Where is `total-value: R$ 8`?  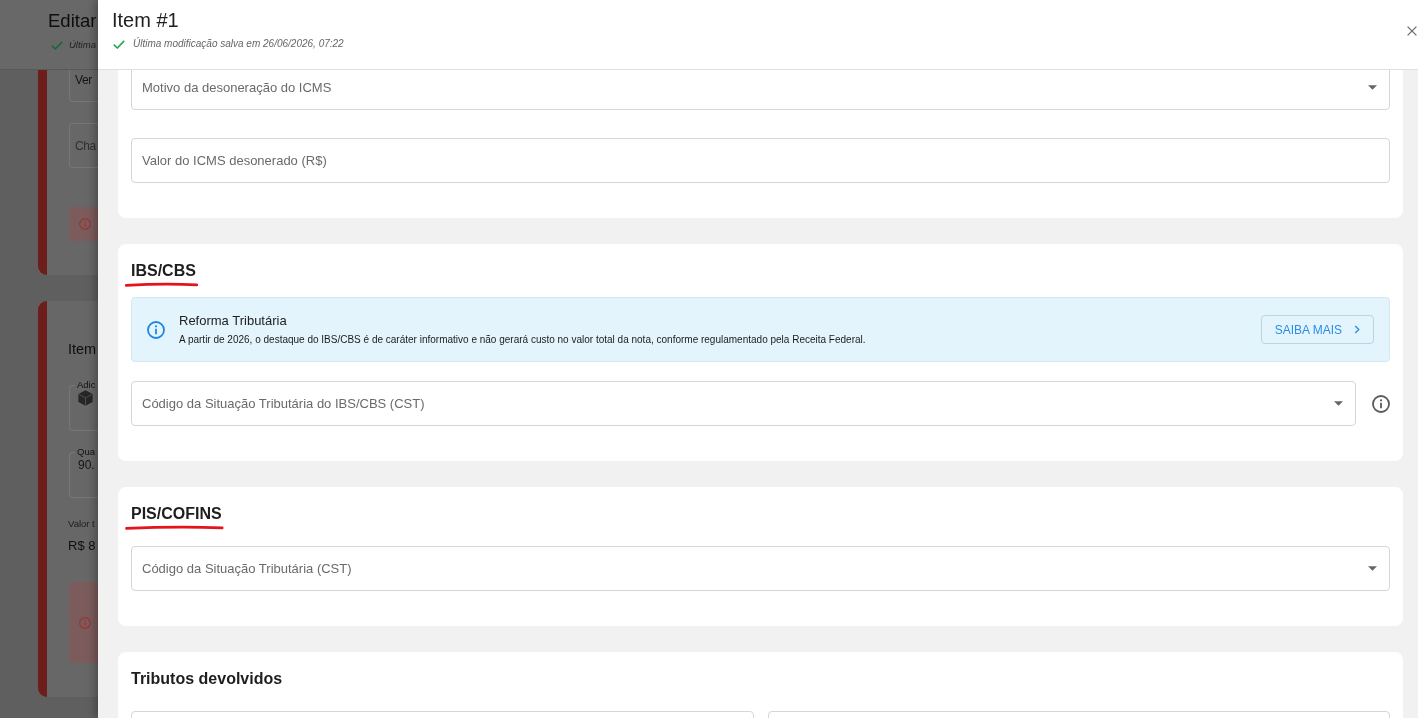 total-value: R$ 8 is located at coordinates (82, 546).